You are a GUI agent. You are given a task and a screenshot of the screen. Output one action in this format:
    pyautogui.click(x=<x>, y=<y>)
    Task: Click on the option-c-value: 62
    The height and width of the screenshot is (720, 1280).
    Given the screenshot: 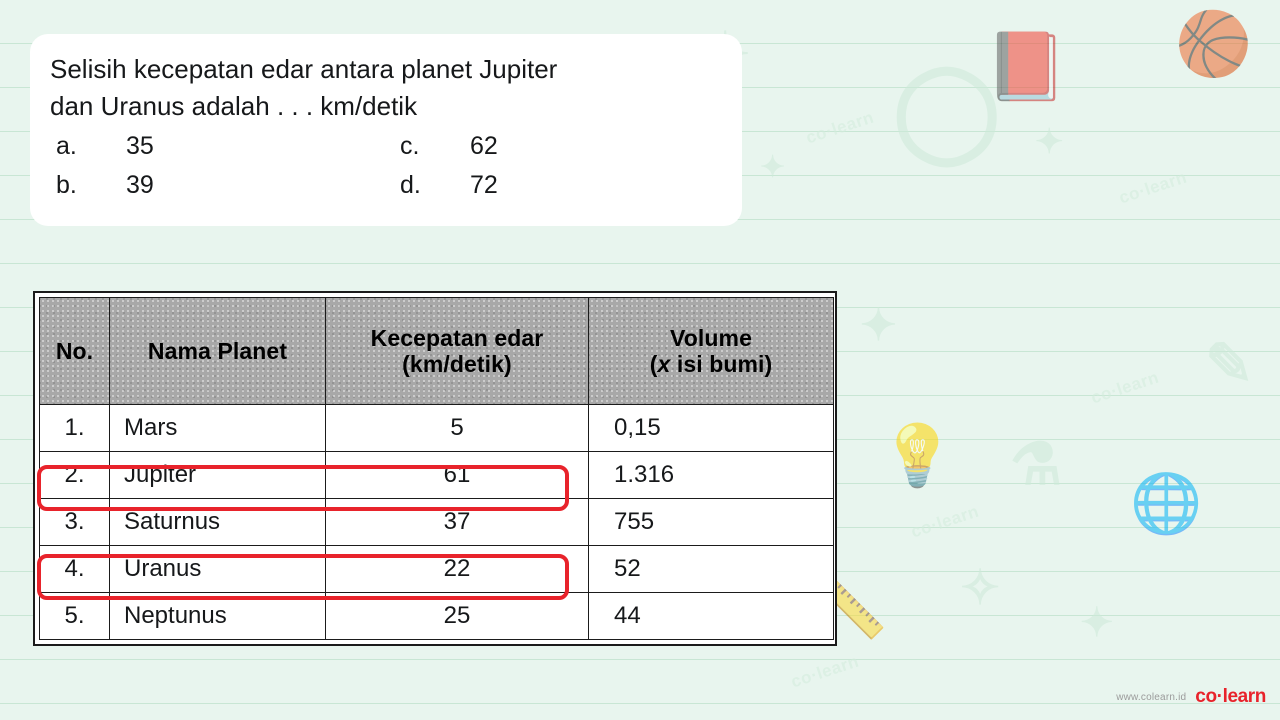 What is the action you would take?
    pyautogui.click(x=484, y=146)
    